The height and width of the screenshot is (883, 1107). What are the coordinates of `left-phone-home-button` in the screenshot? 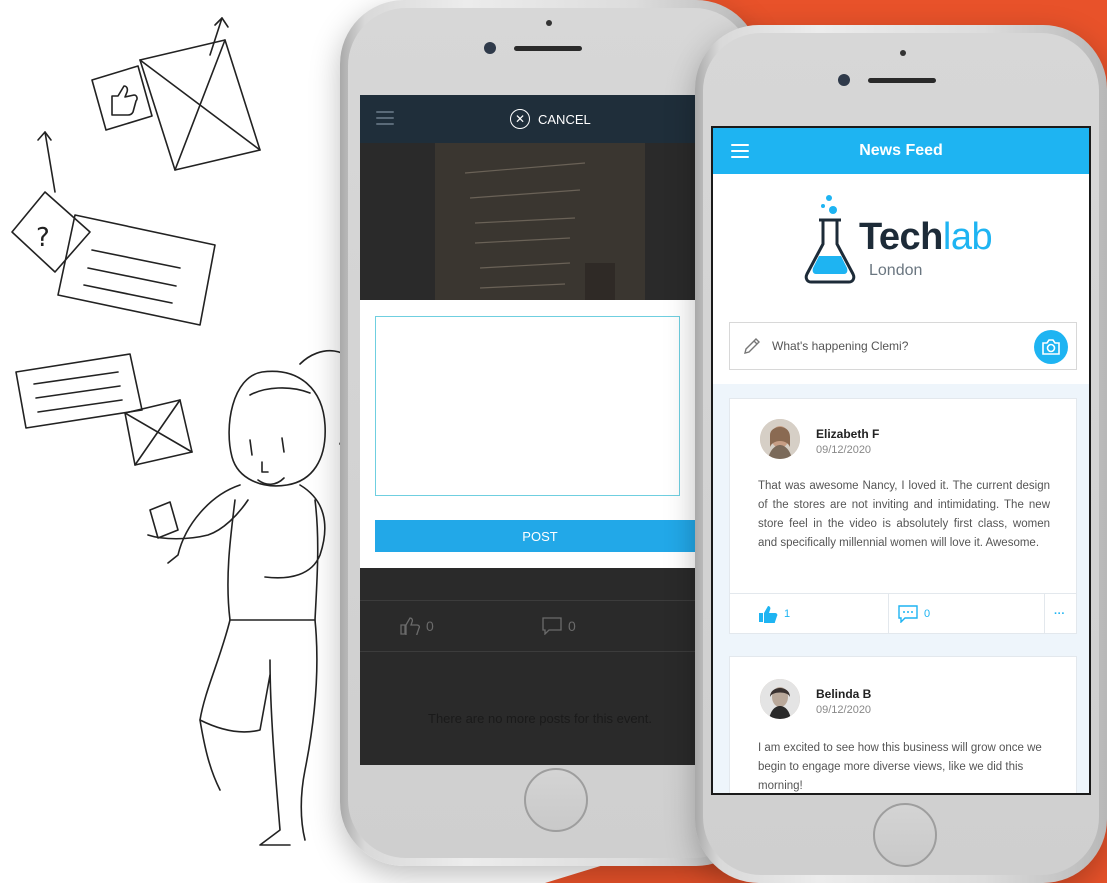 It's located at (556, 800).